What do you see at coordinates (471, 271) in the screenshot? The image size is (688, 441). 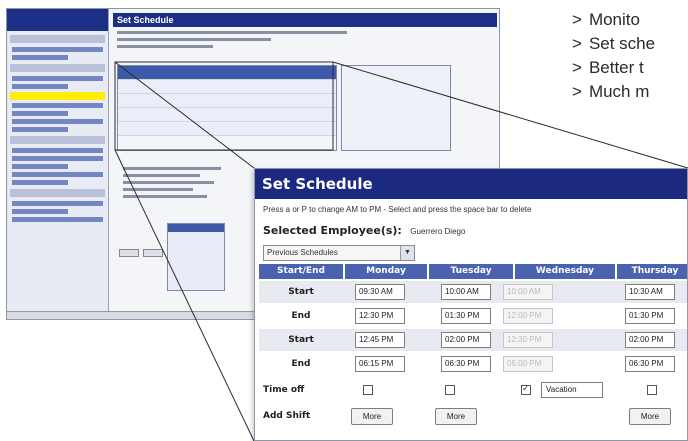 I see `column-header: Tuesday` at bounding box center [471, 271].